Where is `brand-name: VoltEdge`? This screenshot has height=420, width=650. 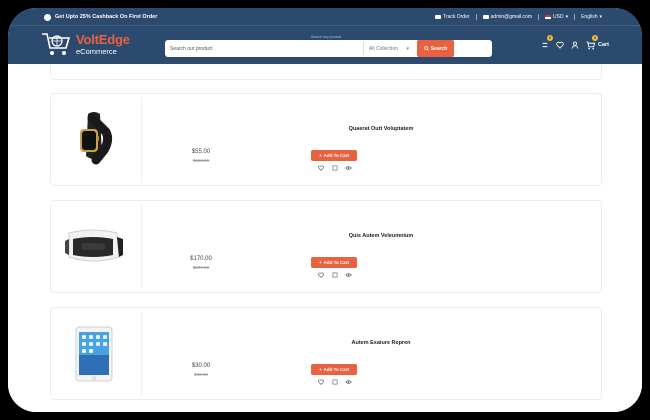 brand-name: VoltEdge is located at coordinates (103, 39).